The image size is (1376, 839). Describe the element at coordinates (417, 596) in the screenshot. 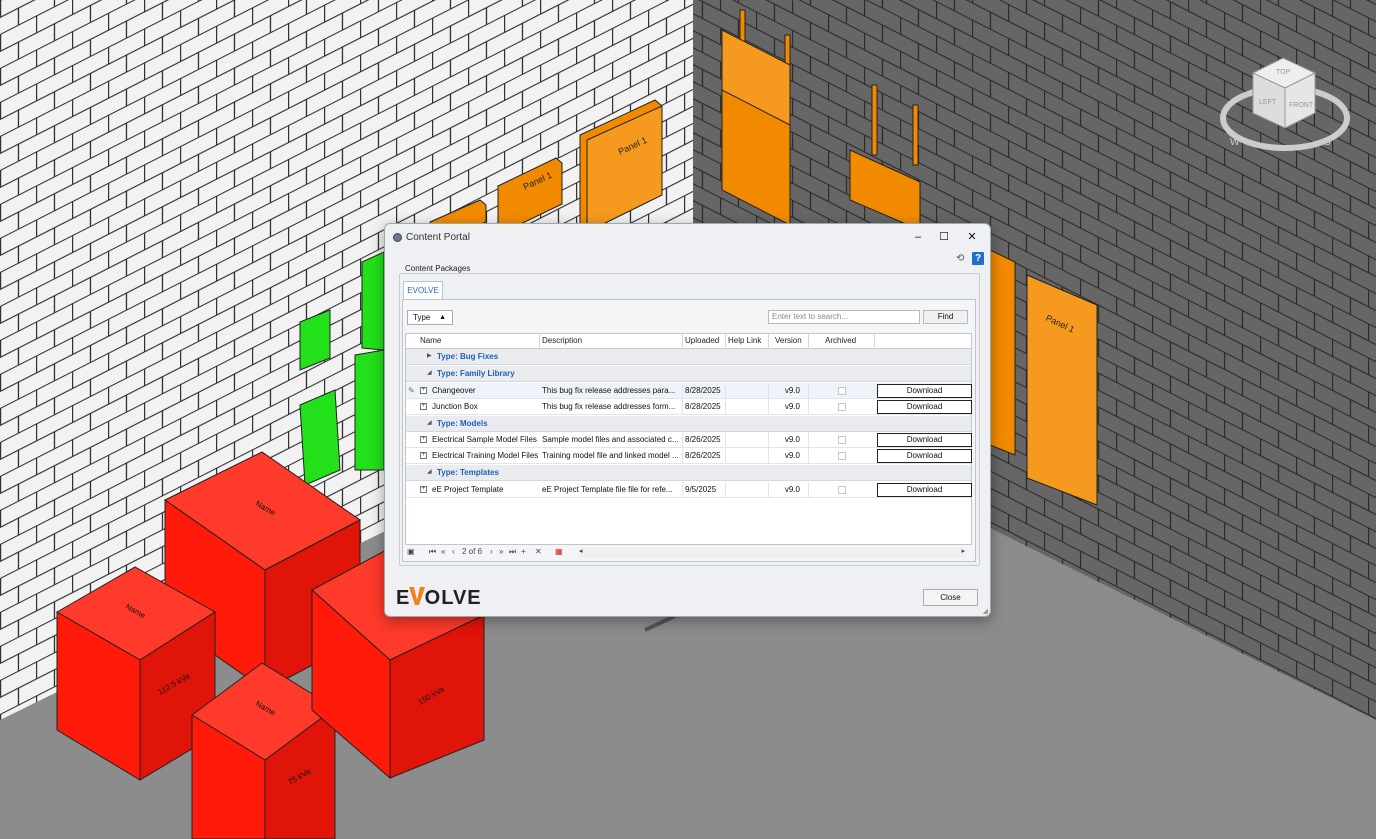

I see `logo-v-mark` at that location.